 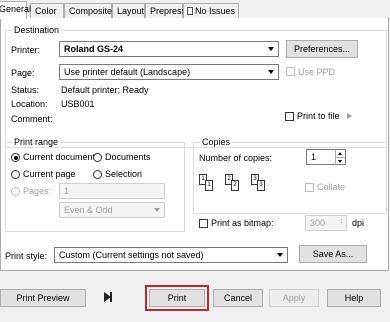 I want to click on page-value: Use printer default (Landscape), so click(x=127, y=72).